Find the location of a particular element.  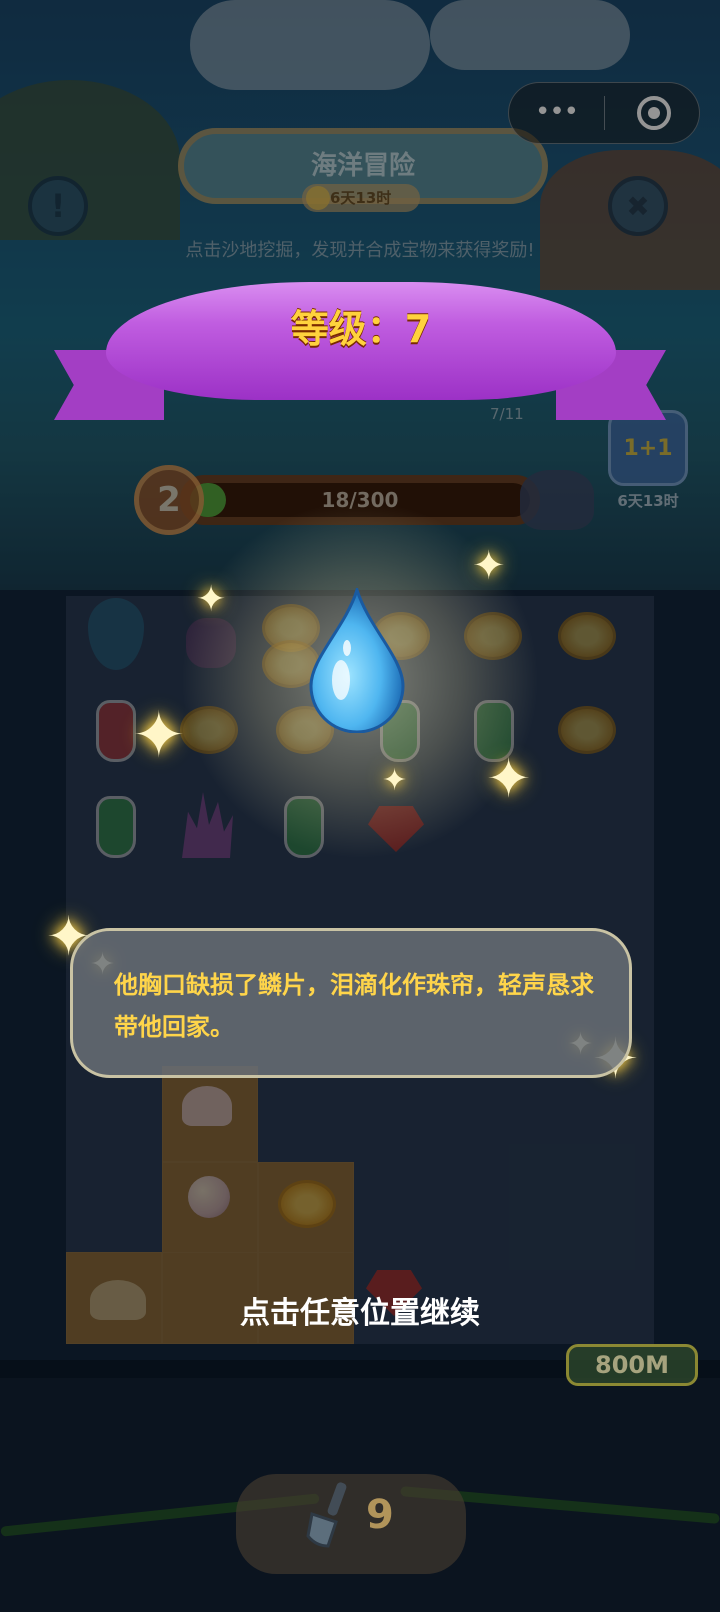

water-drop-reward-icon is located at coordinates (357, 660).